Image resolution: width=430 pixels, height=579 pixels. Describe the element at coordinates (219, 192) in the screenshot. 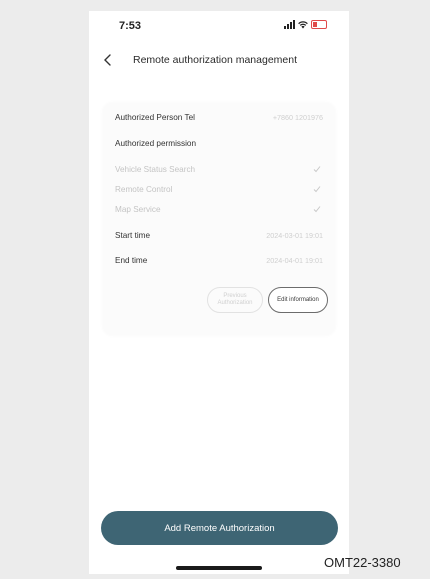

I see `permission-item: Remote Control` at that location.